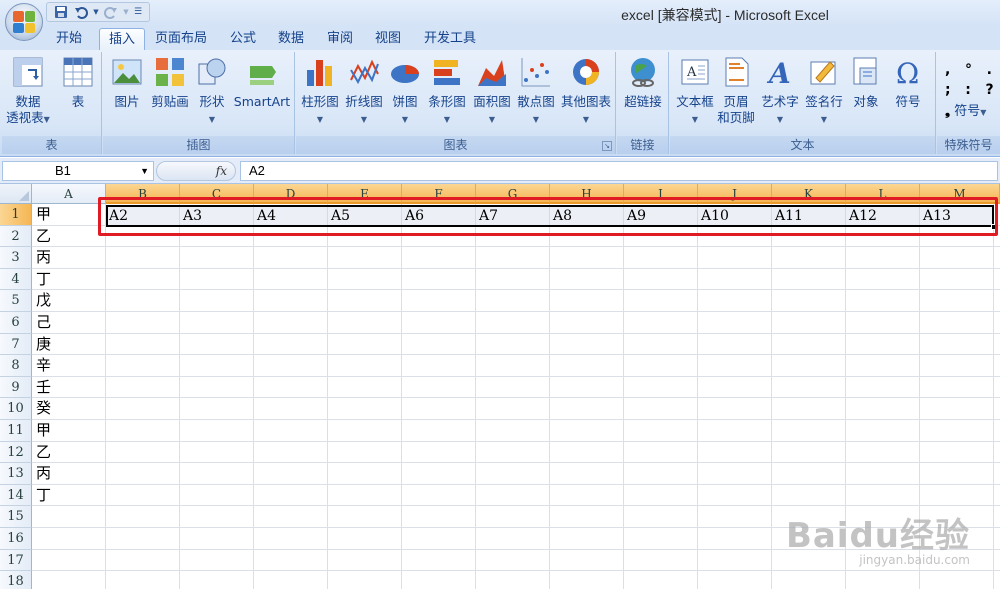  What do you see at coordinates (41, 454) in the screenshot?
I see `cell-a12: 乙` at bounding box center [41, 454].